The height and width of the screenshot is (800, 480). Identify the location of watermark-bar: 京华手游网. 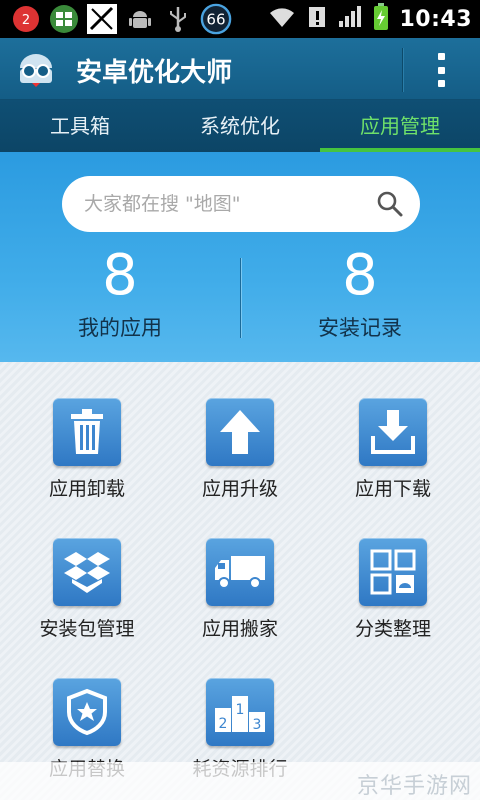
(240, 781).